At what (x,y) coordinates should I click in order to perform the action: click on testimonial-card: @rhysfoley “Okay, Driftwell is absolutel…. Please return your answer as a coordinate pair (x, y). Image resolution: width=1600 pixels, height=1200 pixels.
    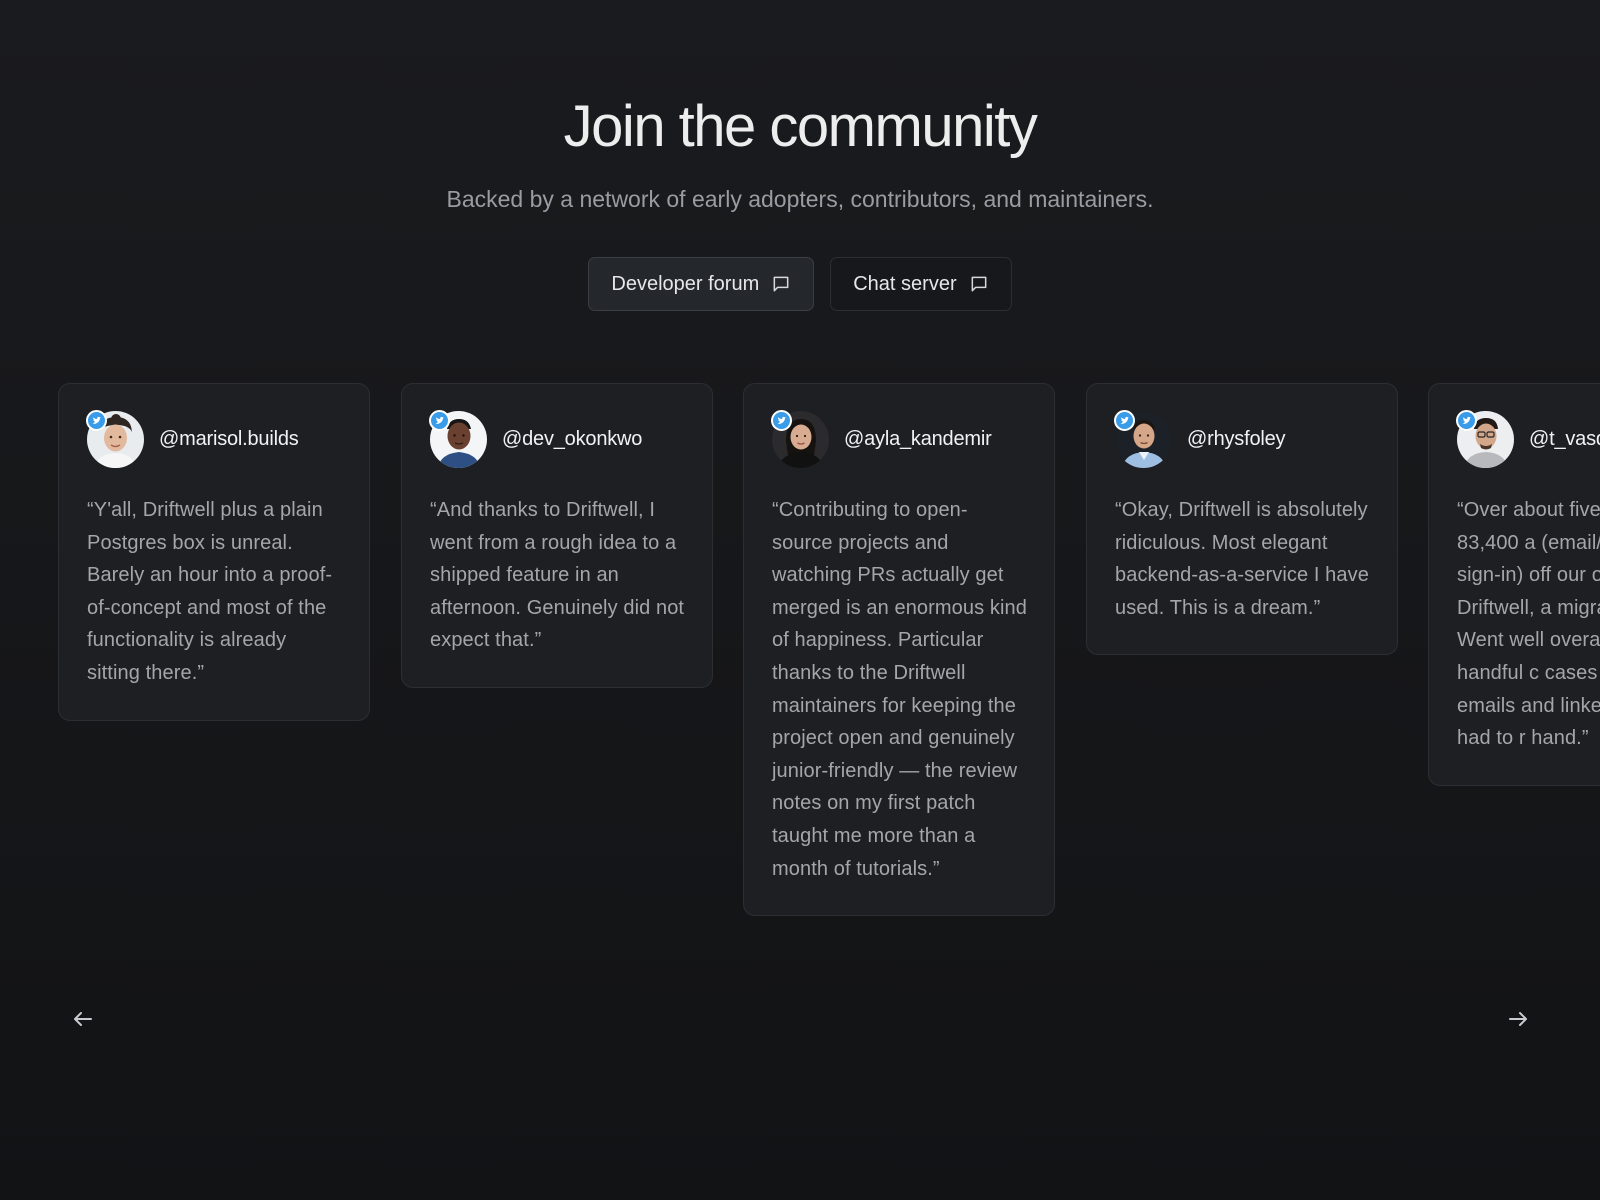
    Looking at the image, I should click on (1242, 519).